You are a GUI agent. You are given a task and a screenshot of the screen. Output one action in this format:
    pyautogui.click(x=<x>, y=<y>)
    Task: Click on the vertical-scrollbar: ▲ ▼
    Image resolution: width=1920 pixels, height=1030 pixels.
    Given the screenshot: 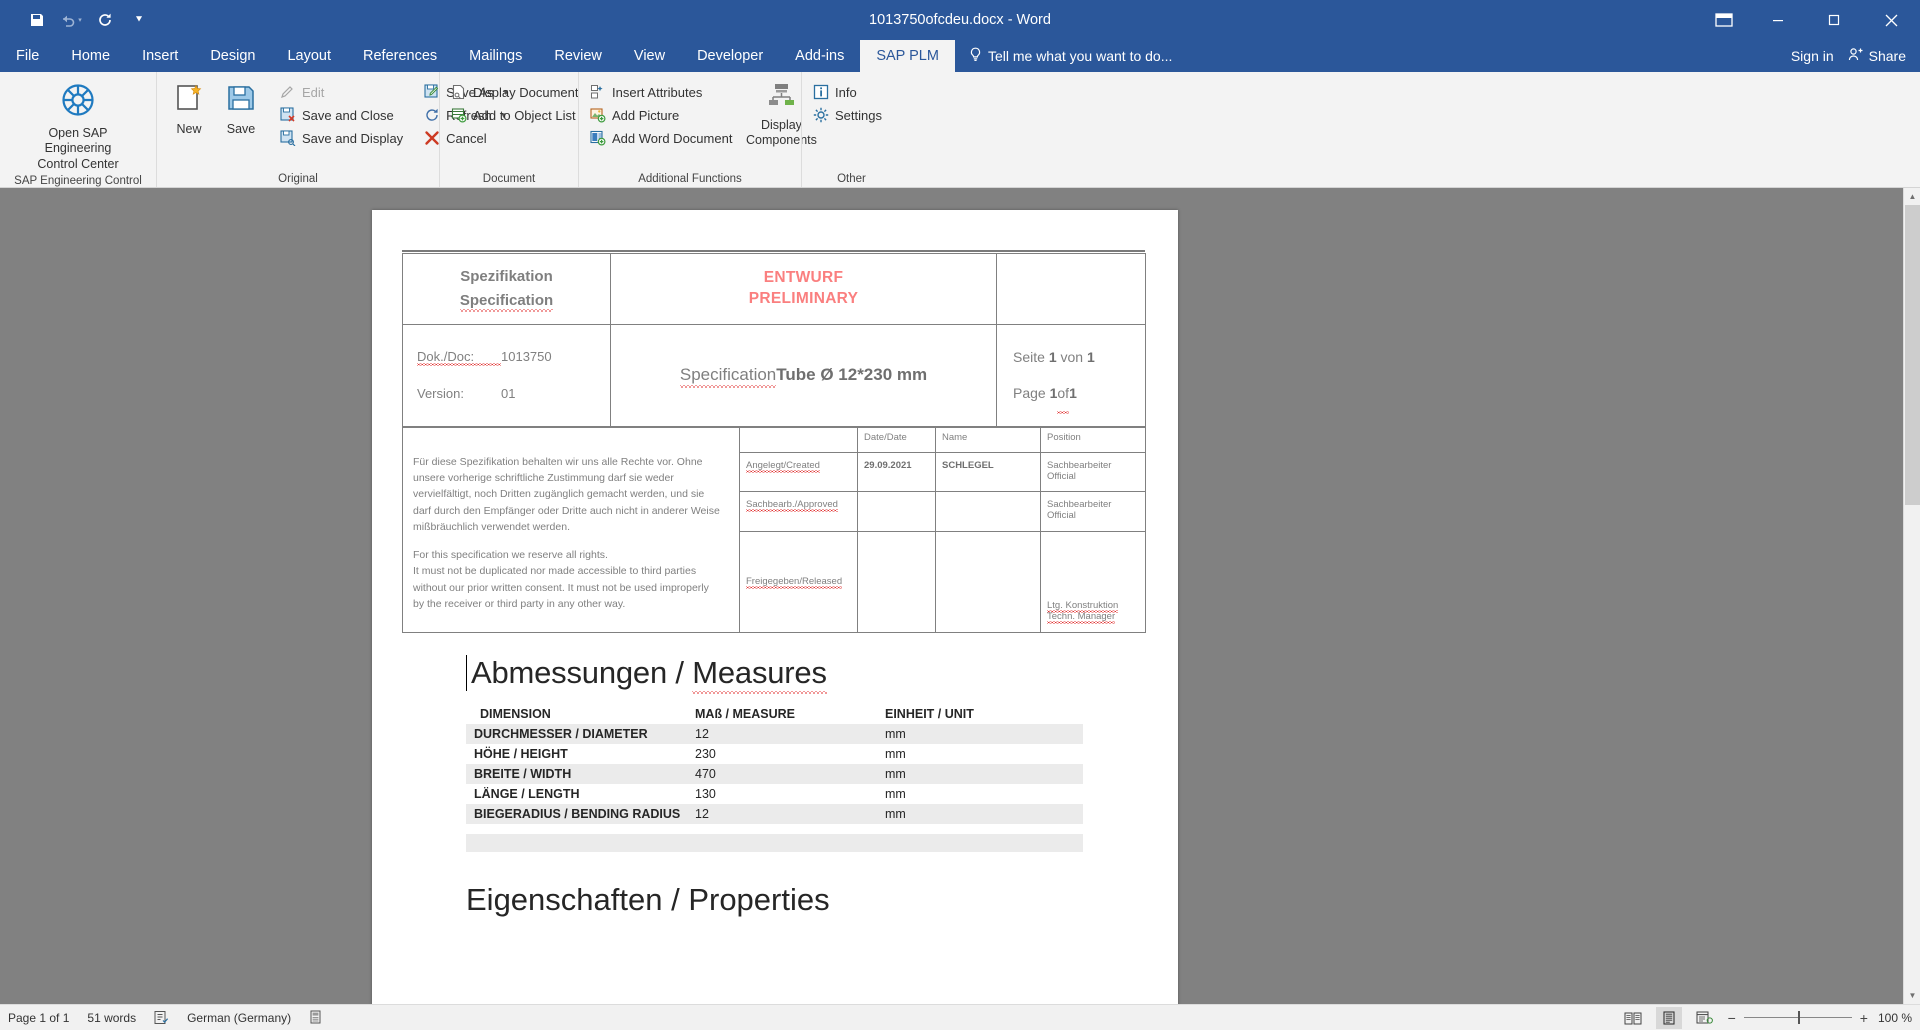 What is the action you would take?
    pyautogui.click(x=1911, y=596)
    